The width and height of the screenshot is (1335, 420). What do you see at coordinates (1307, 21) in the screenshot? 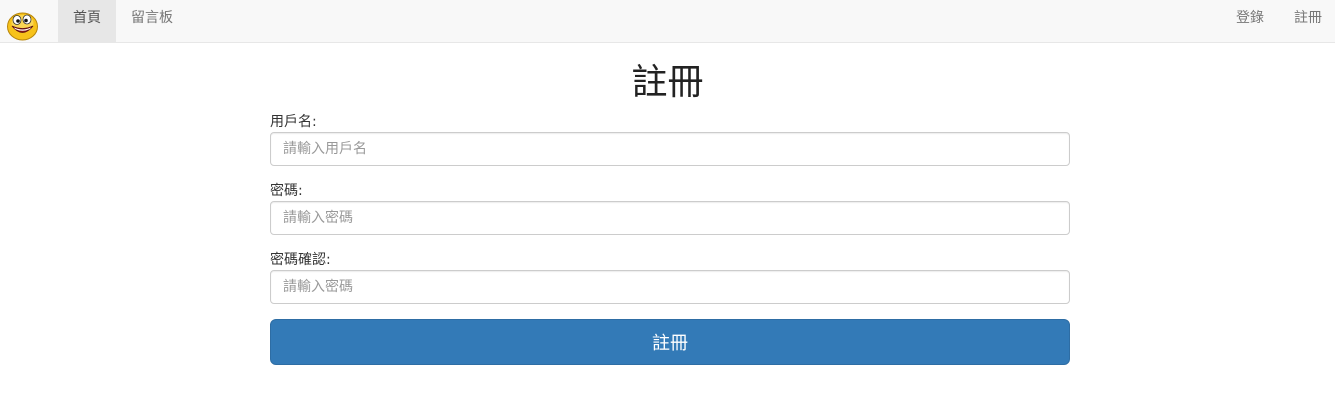
I see `nav-register: 註冊` at bounding box center [1307, 21].